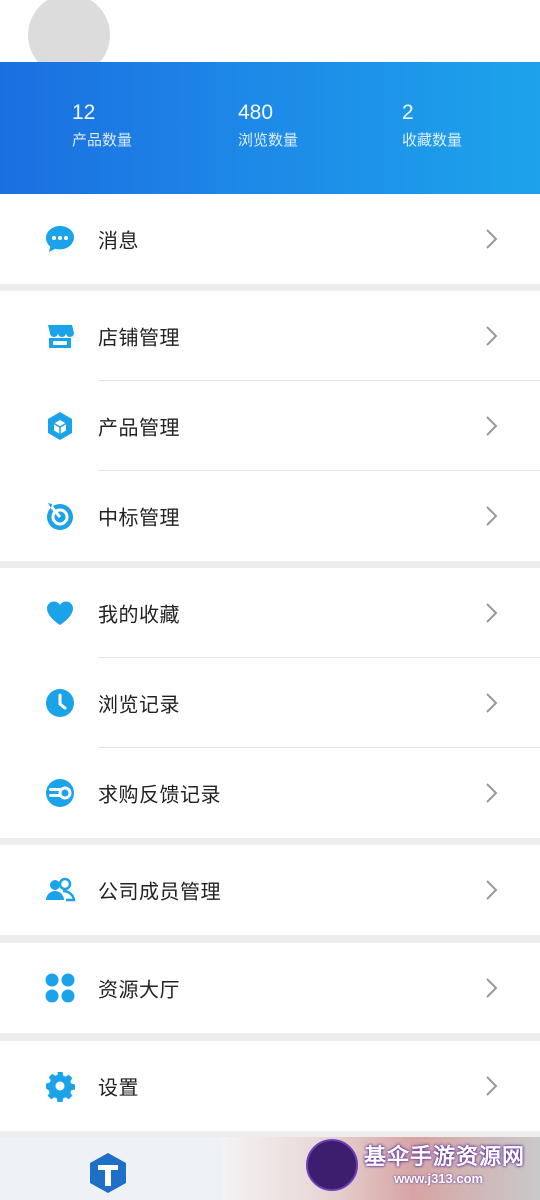  What do you see at coordinates (432, 140) in the screenshot?
I see `stat-label: 收藏数量` at bounding box center [432, 140].